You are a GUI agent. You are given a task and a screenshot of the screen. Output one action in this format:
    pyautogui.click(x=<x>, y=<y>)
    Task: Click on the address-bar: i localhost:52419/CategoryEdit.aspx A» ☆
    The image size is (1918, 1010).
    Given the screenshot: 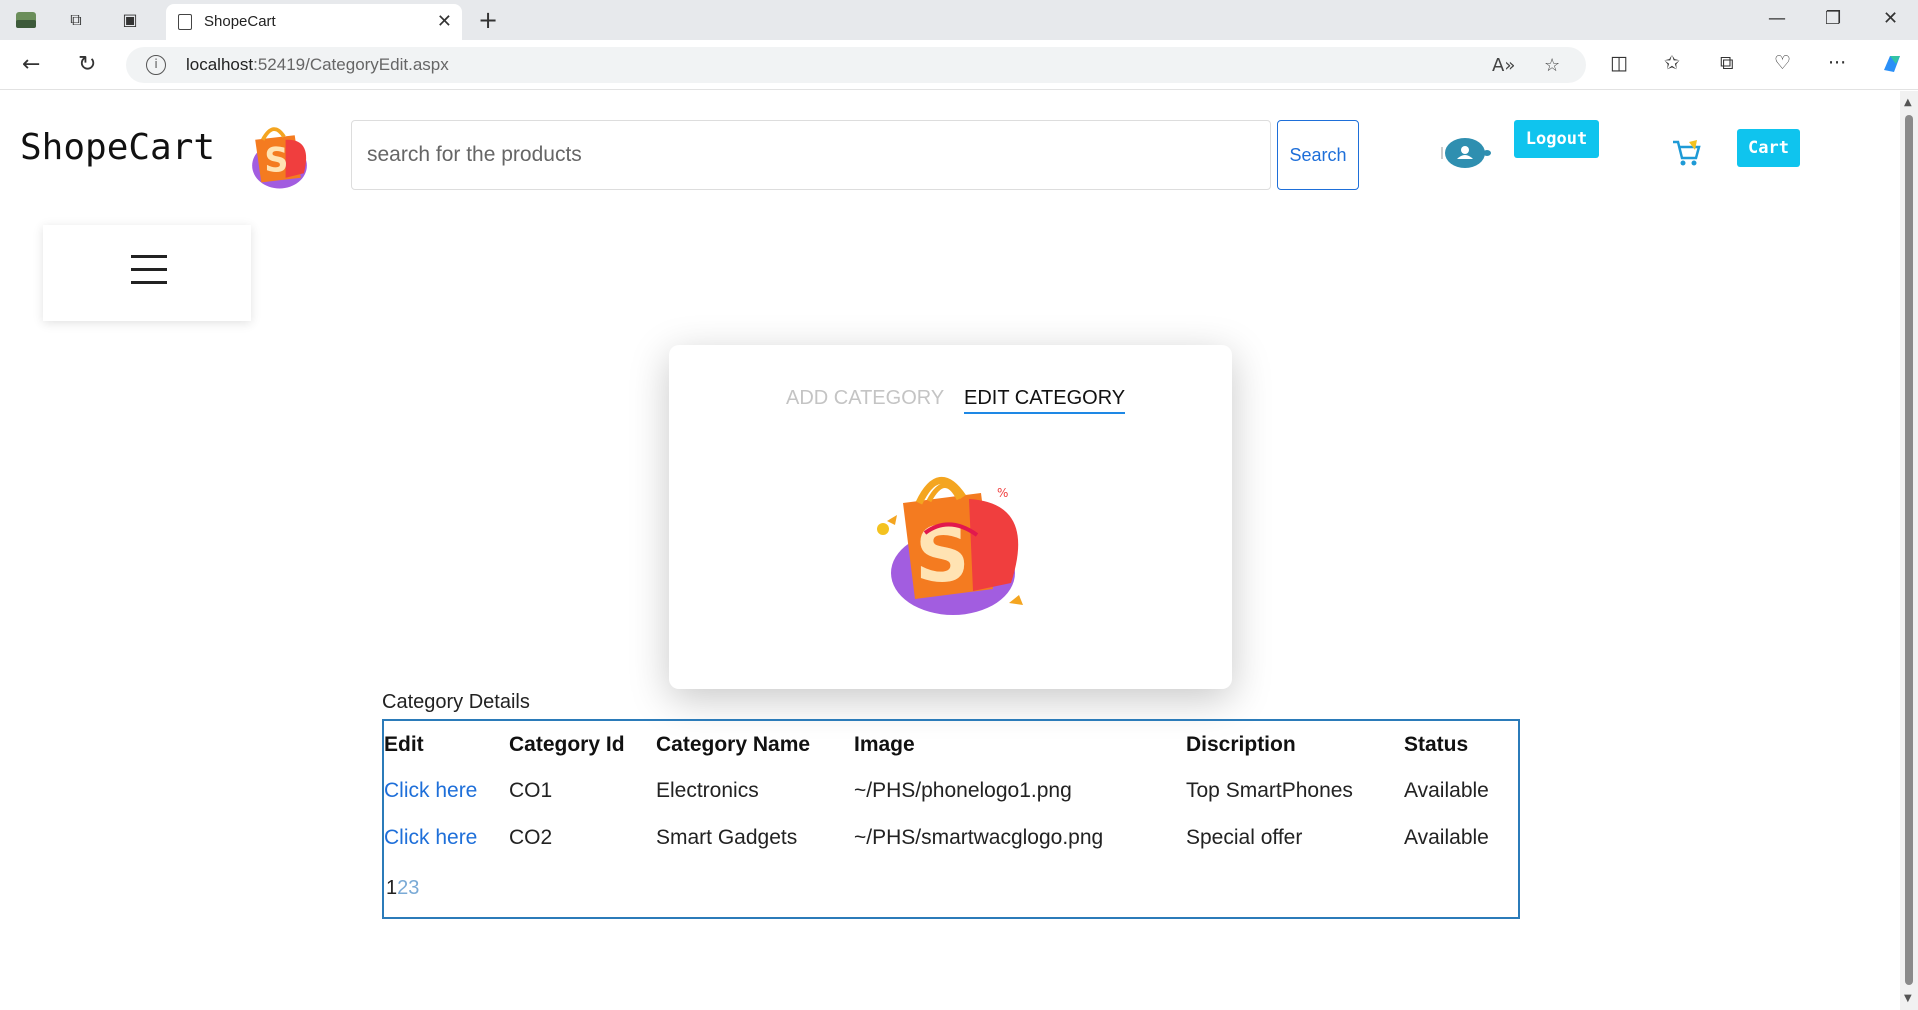 What is the action you would take?
    pyautogui.click(x=856, y=65)
    